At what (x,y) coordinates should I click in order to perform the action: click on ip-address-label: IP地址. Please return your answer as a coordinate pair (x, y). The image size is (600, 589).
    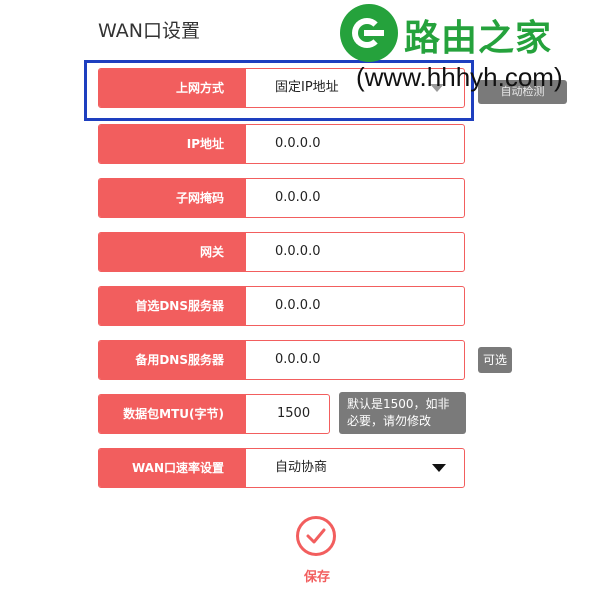
    Looking at the image, I should click on (172, 144).